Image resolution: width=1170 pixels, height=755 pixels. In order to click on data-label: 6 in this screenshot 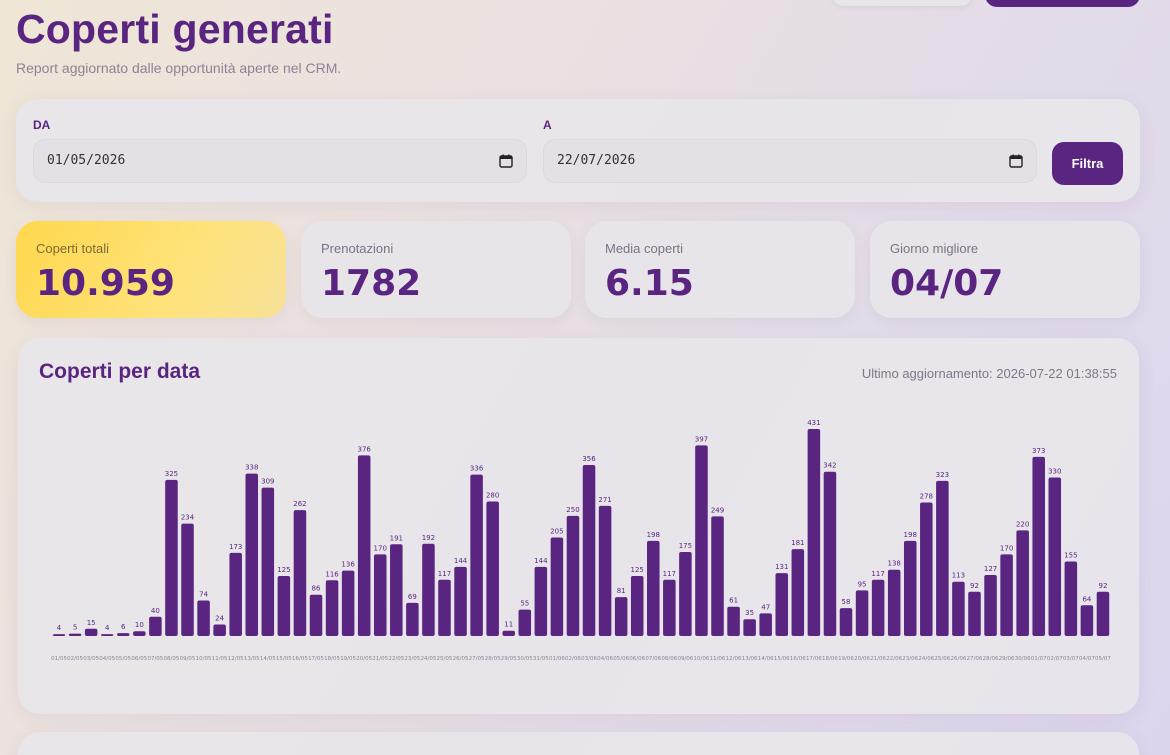, I will do `click(123, 627)`.